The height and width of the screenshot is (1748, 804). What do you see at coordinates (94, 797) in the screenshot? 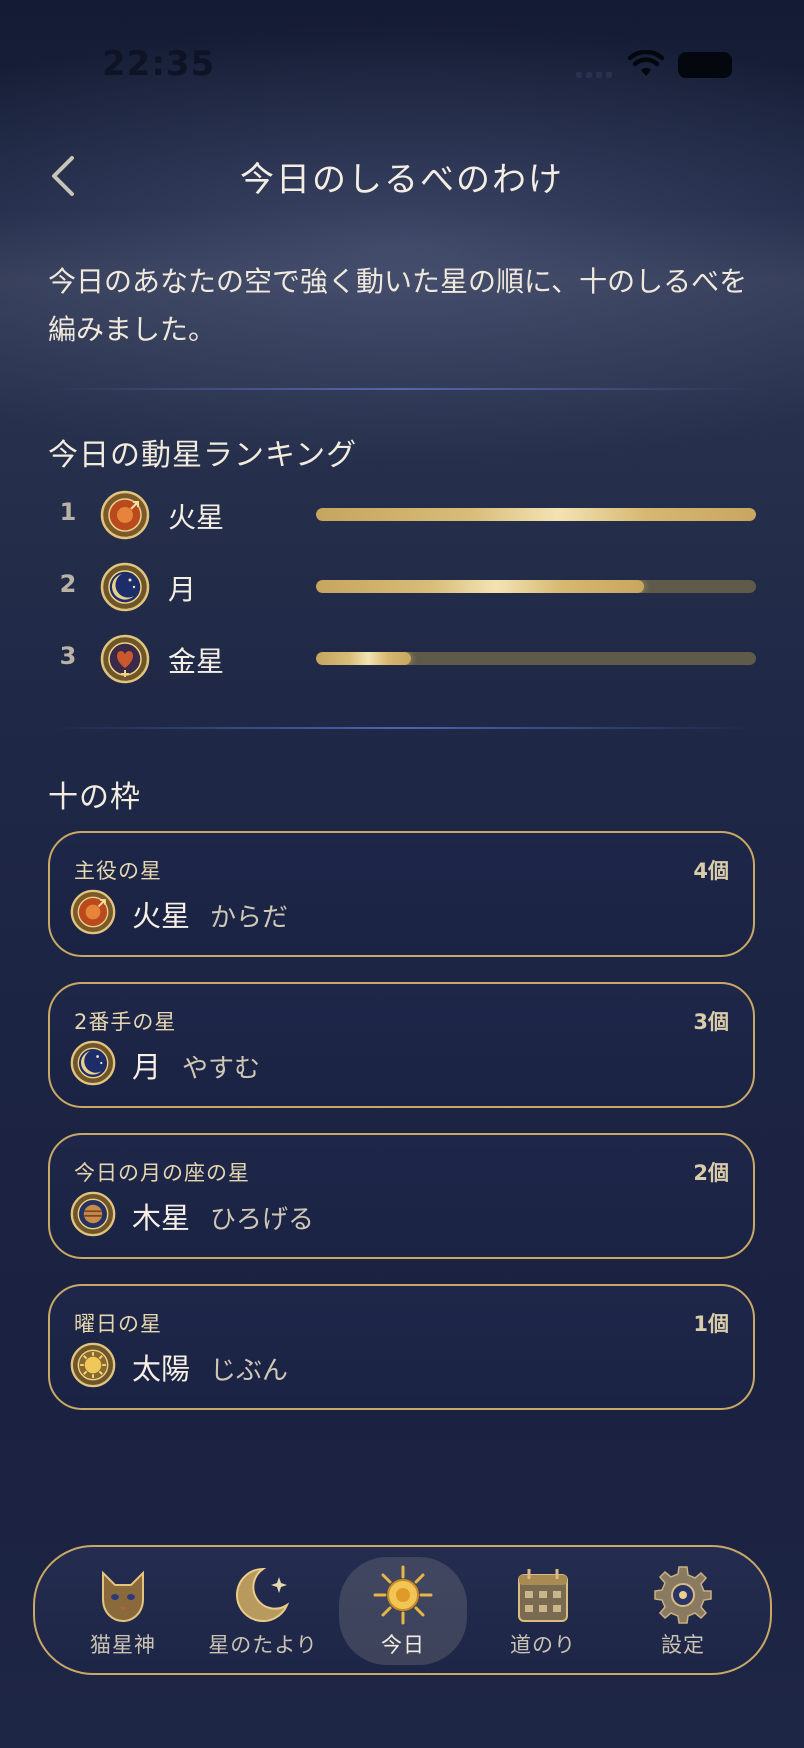
I see `slots-title: 十の枠` at bounding box center [94, 797].